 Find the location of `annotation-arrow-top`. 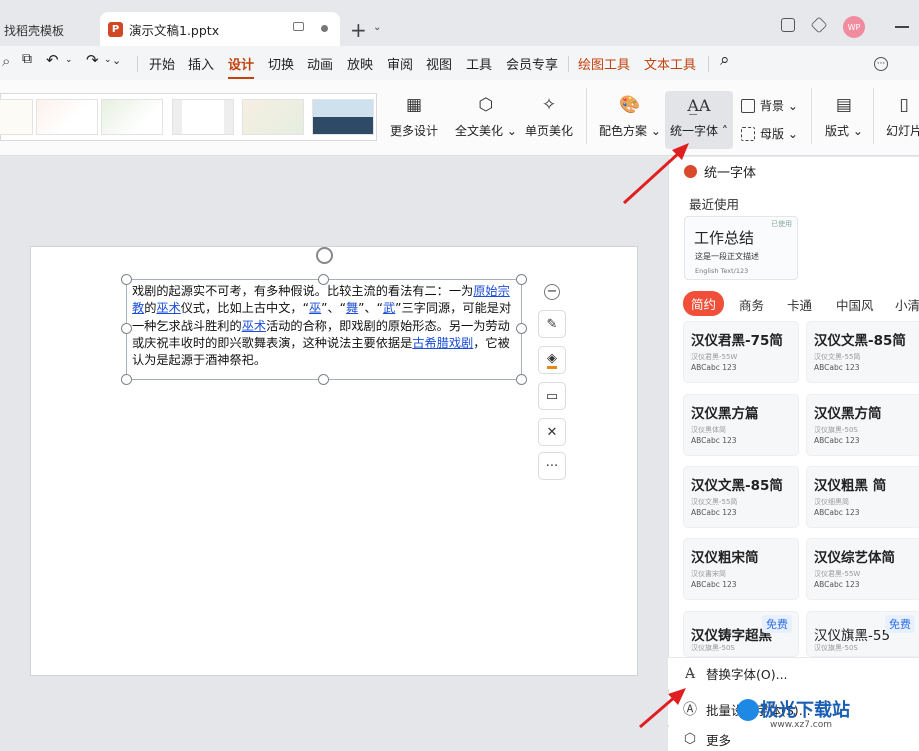

annotation-arrow-top is located at coordinates (652, 177).